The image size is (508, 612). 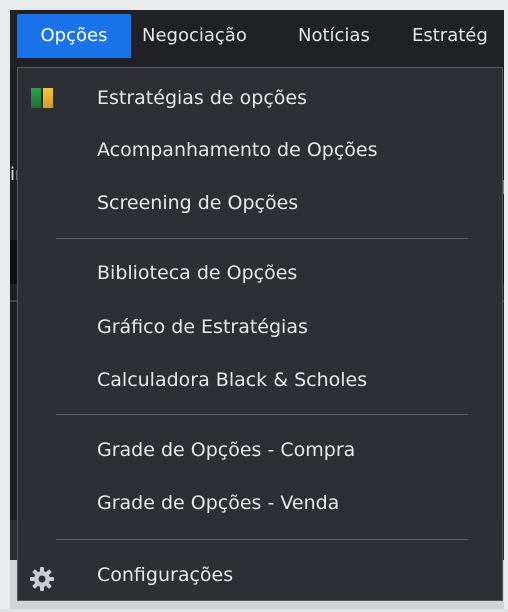 What do you see at coordinates (506, 304) in the screenshot?
I see `screenshot-frame-right` at bounding box center [506, 304].